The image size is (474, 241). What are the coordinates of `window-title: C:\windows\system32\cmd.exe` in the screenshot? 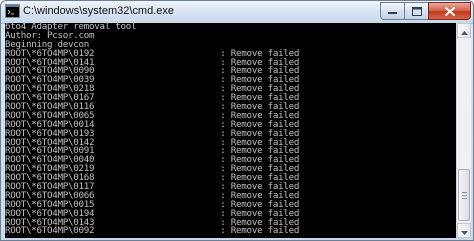 It's located at (98, 11).